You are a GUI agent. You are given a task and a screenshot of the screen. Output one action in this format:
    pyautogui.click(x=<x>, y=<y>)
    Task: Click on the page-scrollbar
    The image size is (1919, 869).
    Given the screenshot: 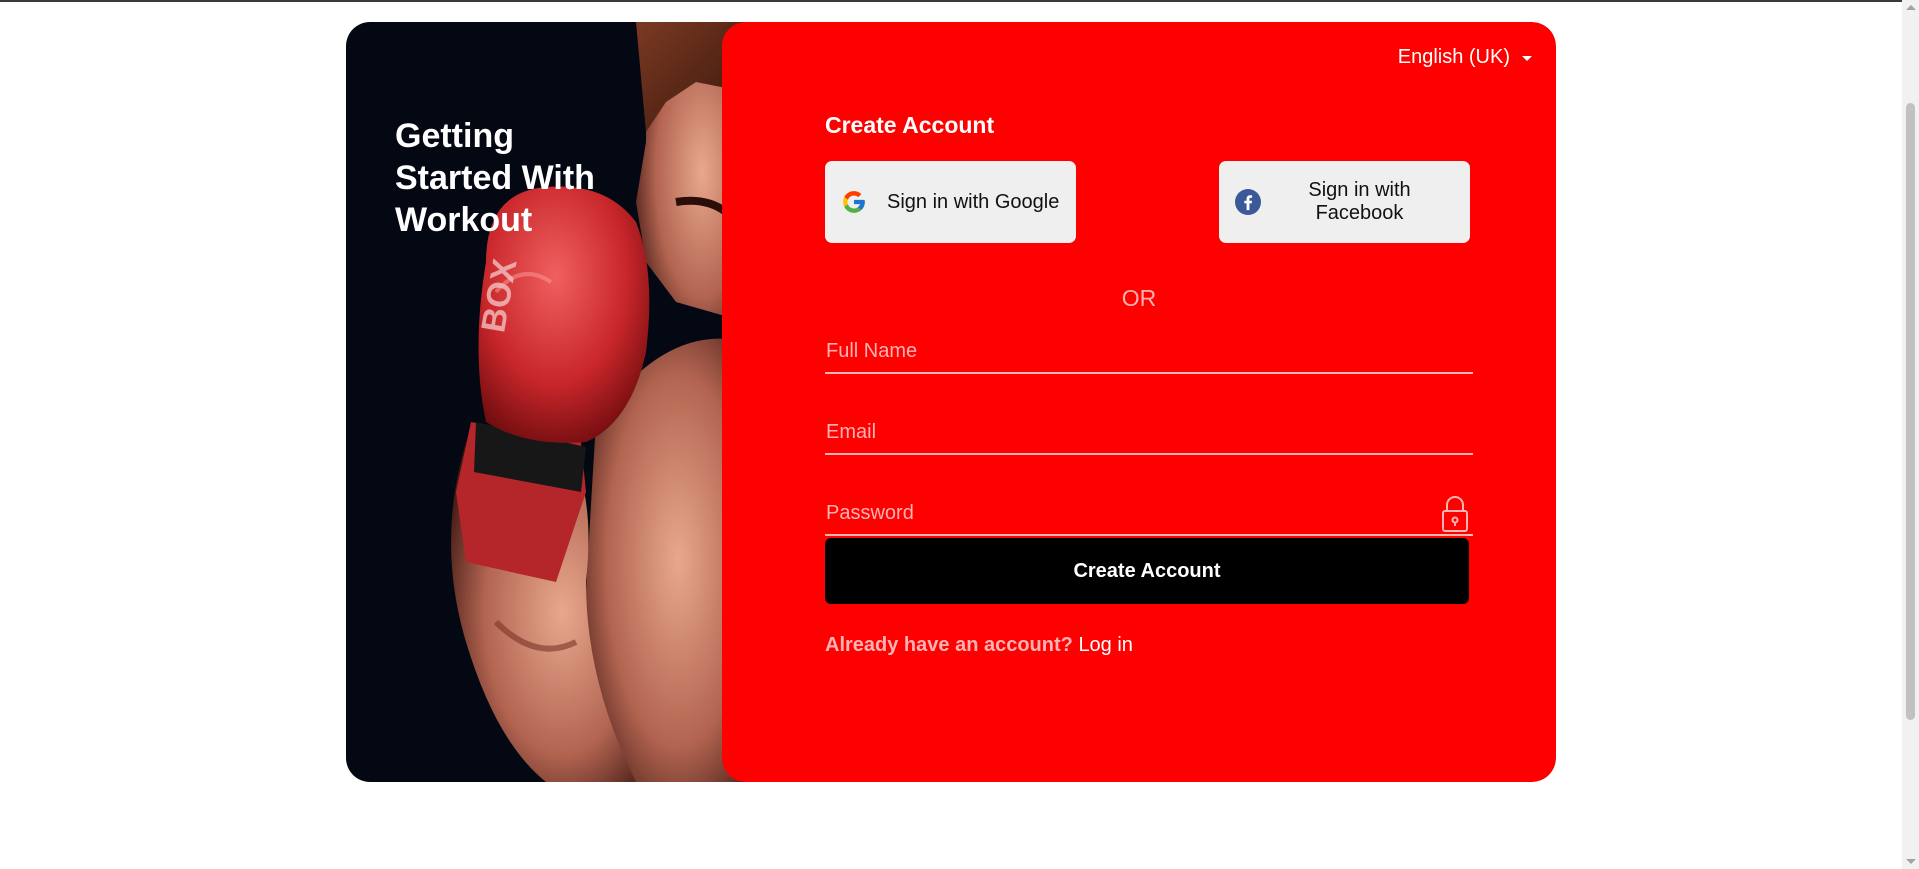 What is the action you would take?
    pyautogui.click(x=1910, y=434)
    